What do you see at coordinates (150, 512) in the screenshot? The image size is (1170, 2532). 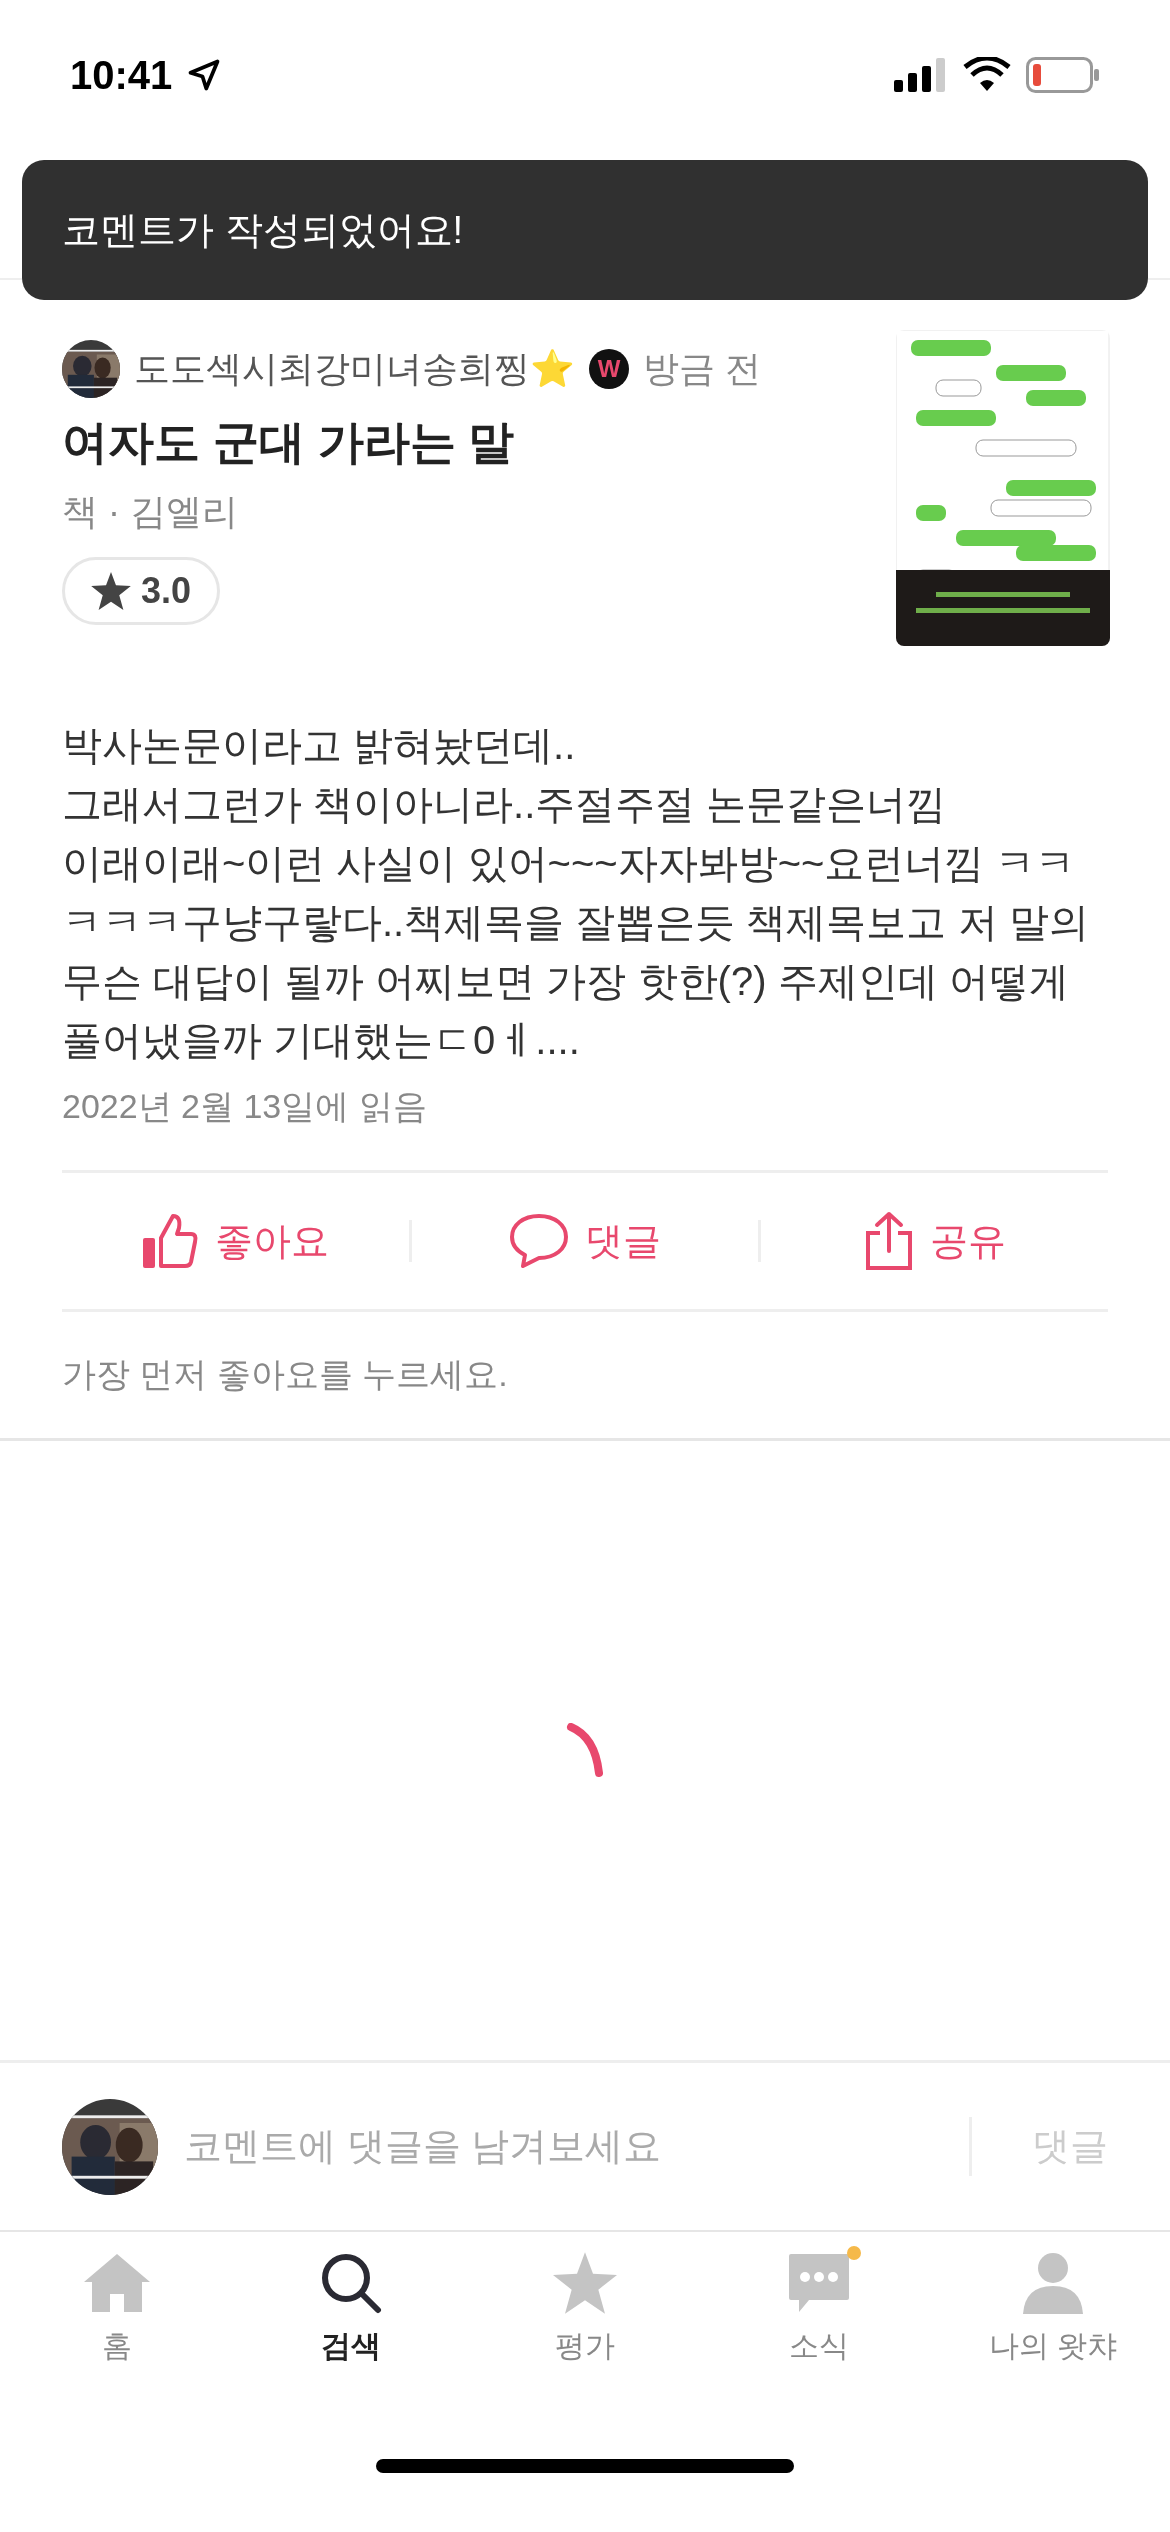 I see `book-meta: 책 · 김엘리` at bounding box center [150, 512].